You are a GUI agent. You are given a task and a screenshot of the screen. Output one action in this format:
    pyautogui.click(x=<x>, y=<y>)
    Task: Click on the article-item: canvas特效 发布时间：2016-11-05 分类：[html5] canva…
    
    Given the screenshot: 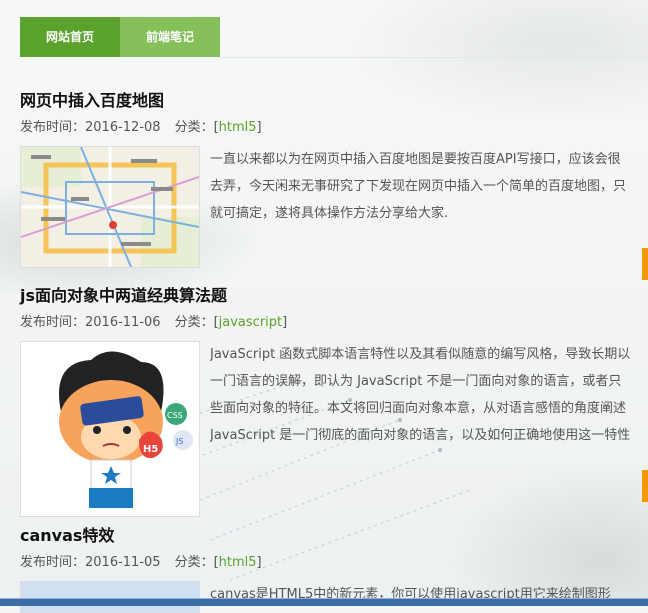 What is the action you would take?
    pyautogui.click(x=334, y=568)
    